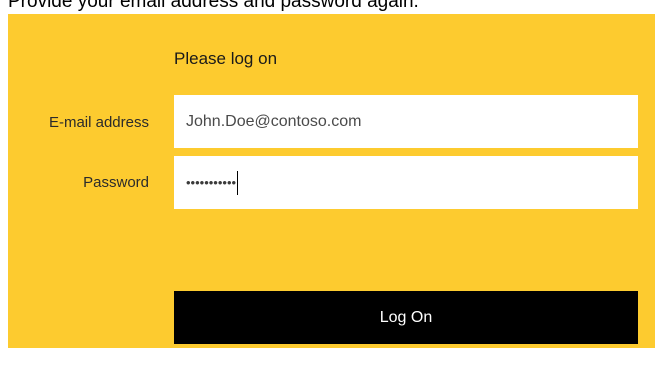 The width and height of the screenshot is (655, 376). What do you see at coordinates (116, 182) in the screenshot?
I see `password-label: Password` at bounding box center [116, 182].